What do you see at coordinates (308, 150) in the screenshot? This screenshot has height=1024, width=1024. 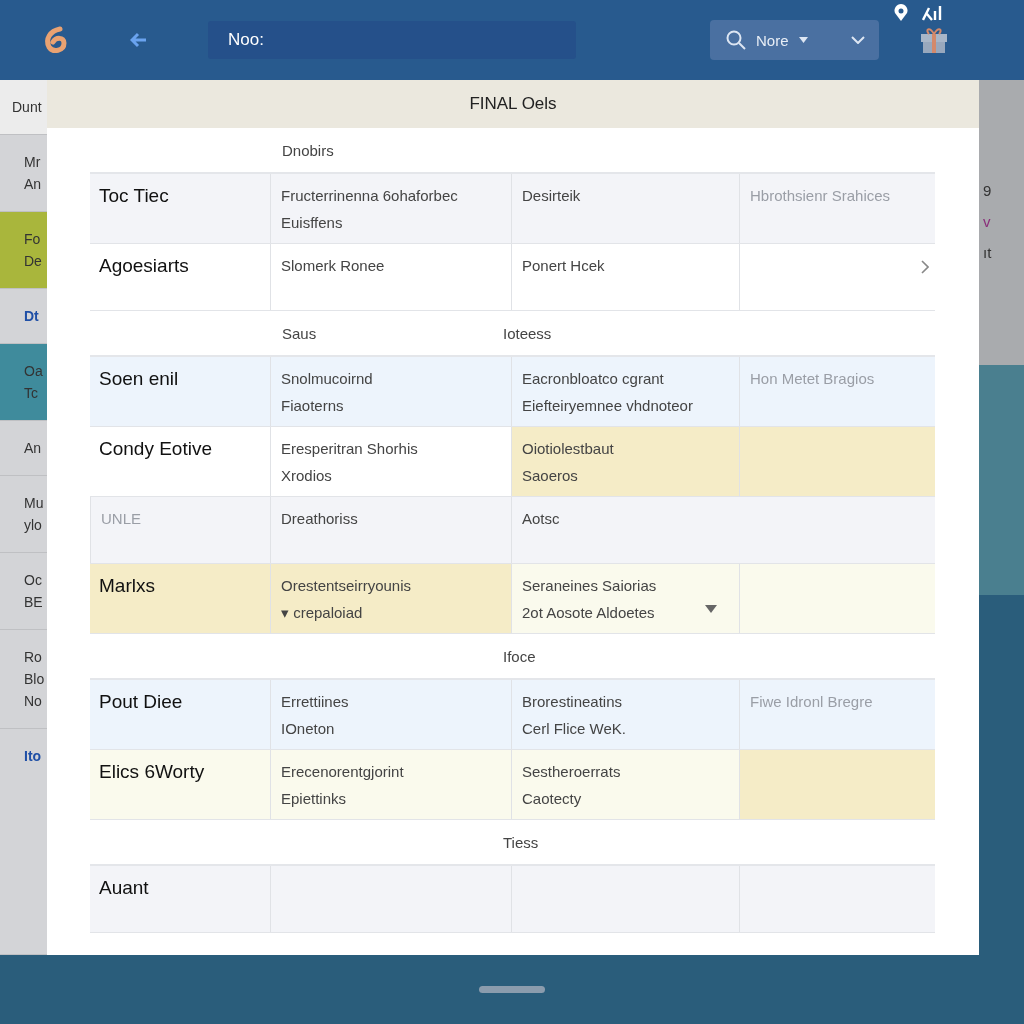 I see `section-heading: Dnobirs` at bounding box center [308, 150].